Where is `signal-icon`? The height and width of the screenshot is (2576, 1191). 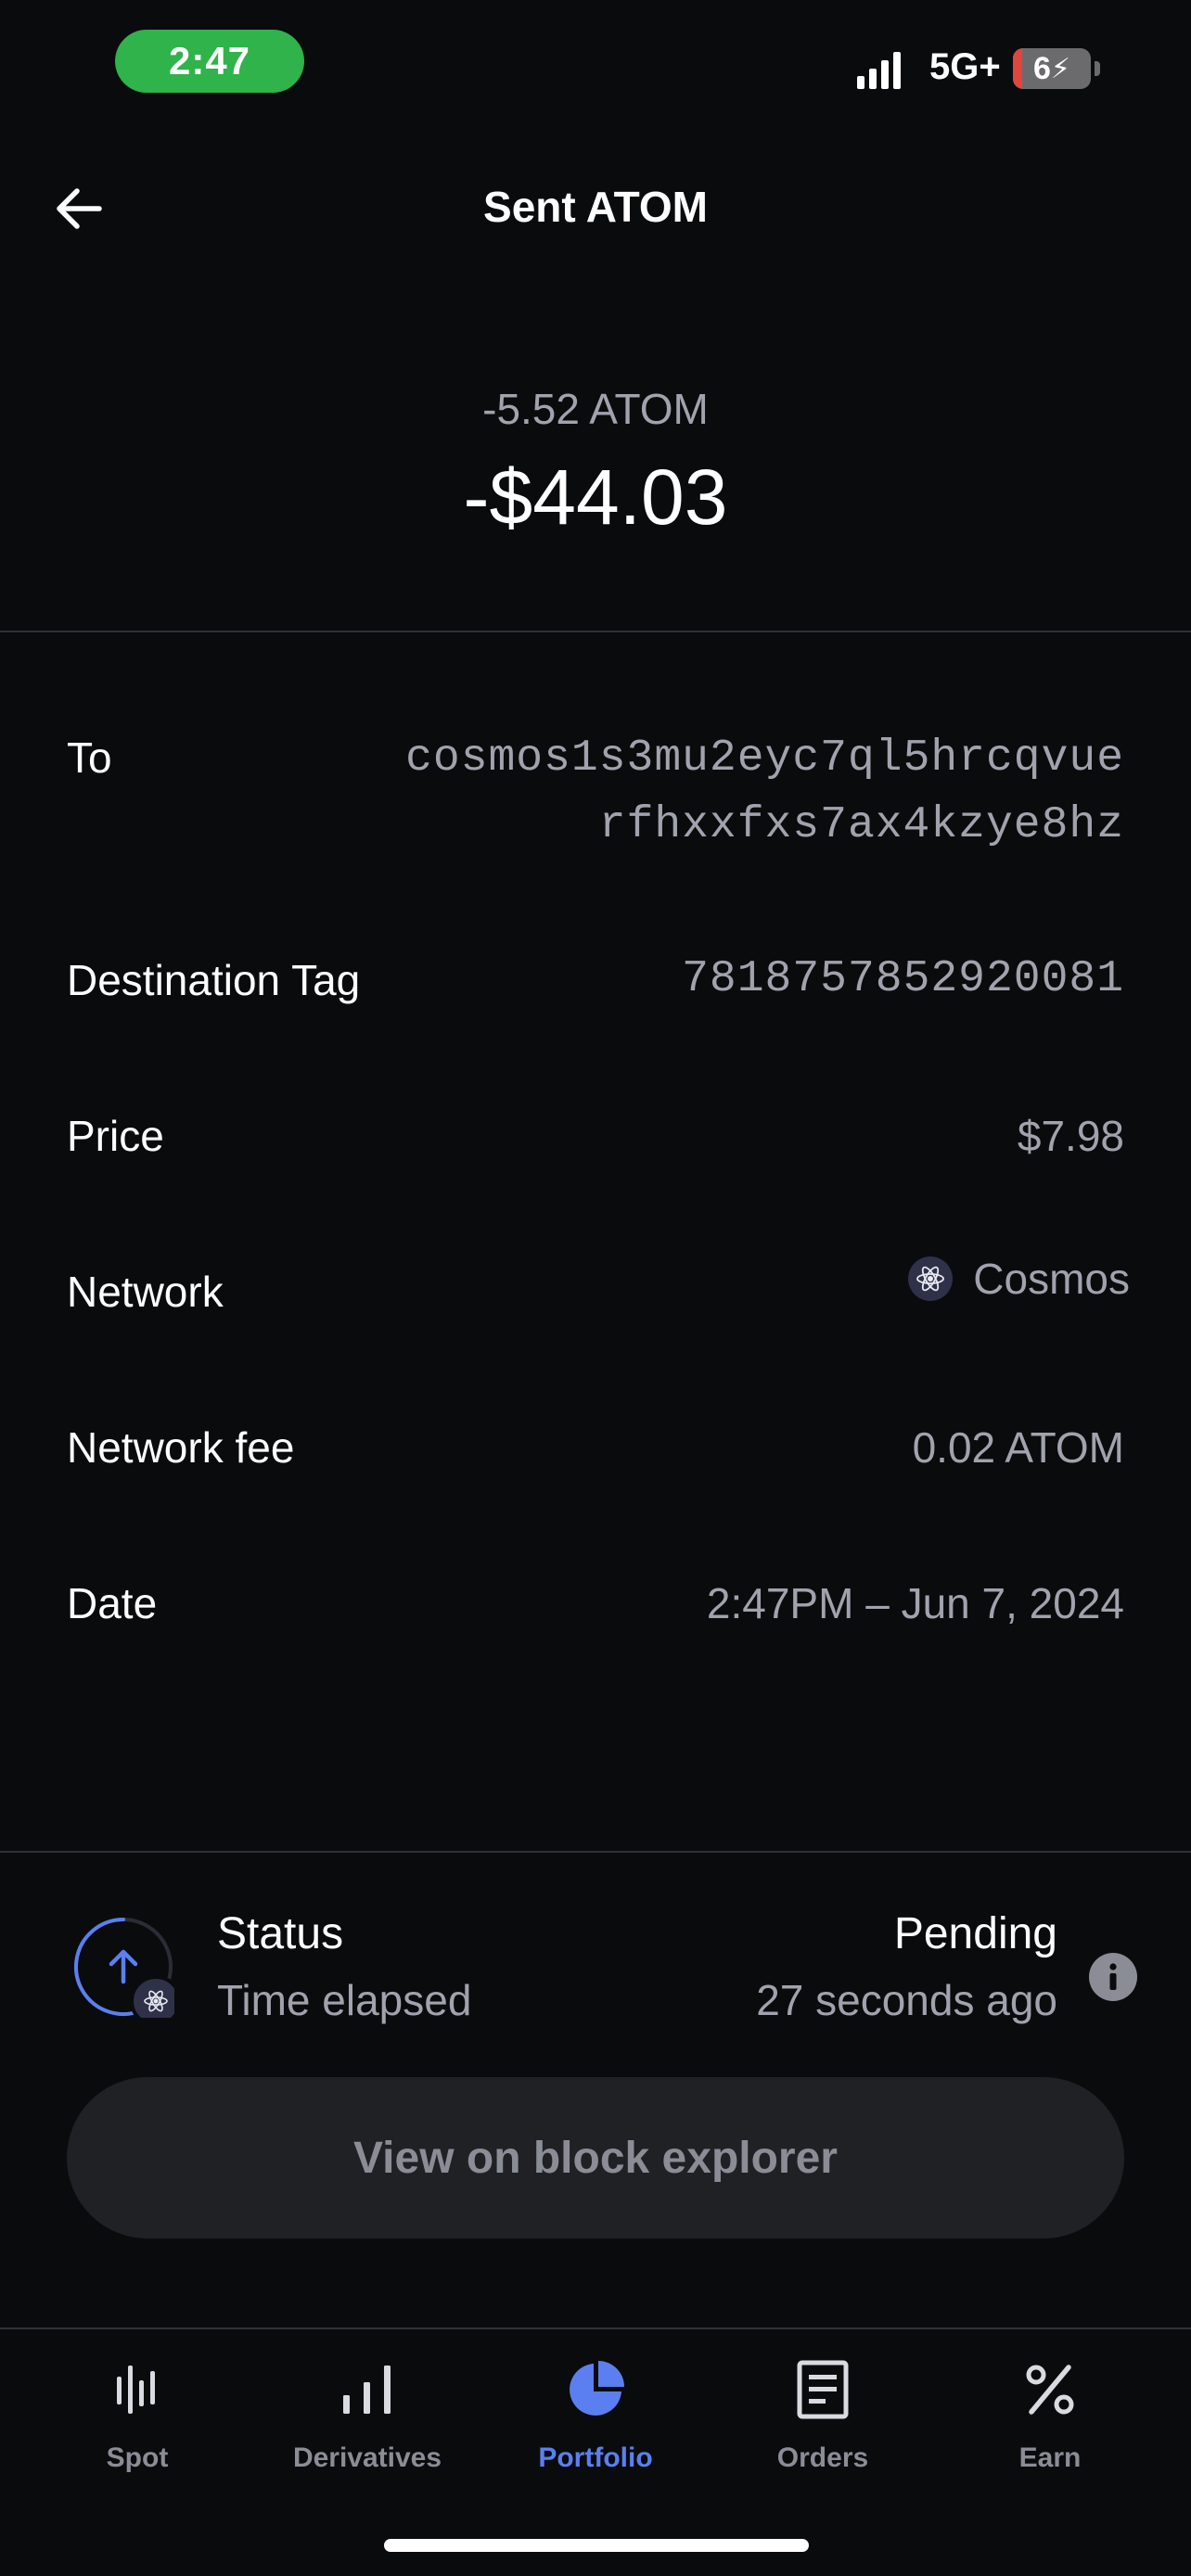
signal-icon is located at coordinates (879, 71).